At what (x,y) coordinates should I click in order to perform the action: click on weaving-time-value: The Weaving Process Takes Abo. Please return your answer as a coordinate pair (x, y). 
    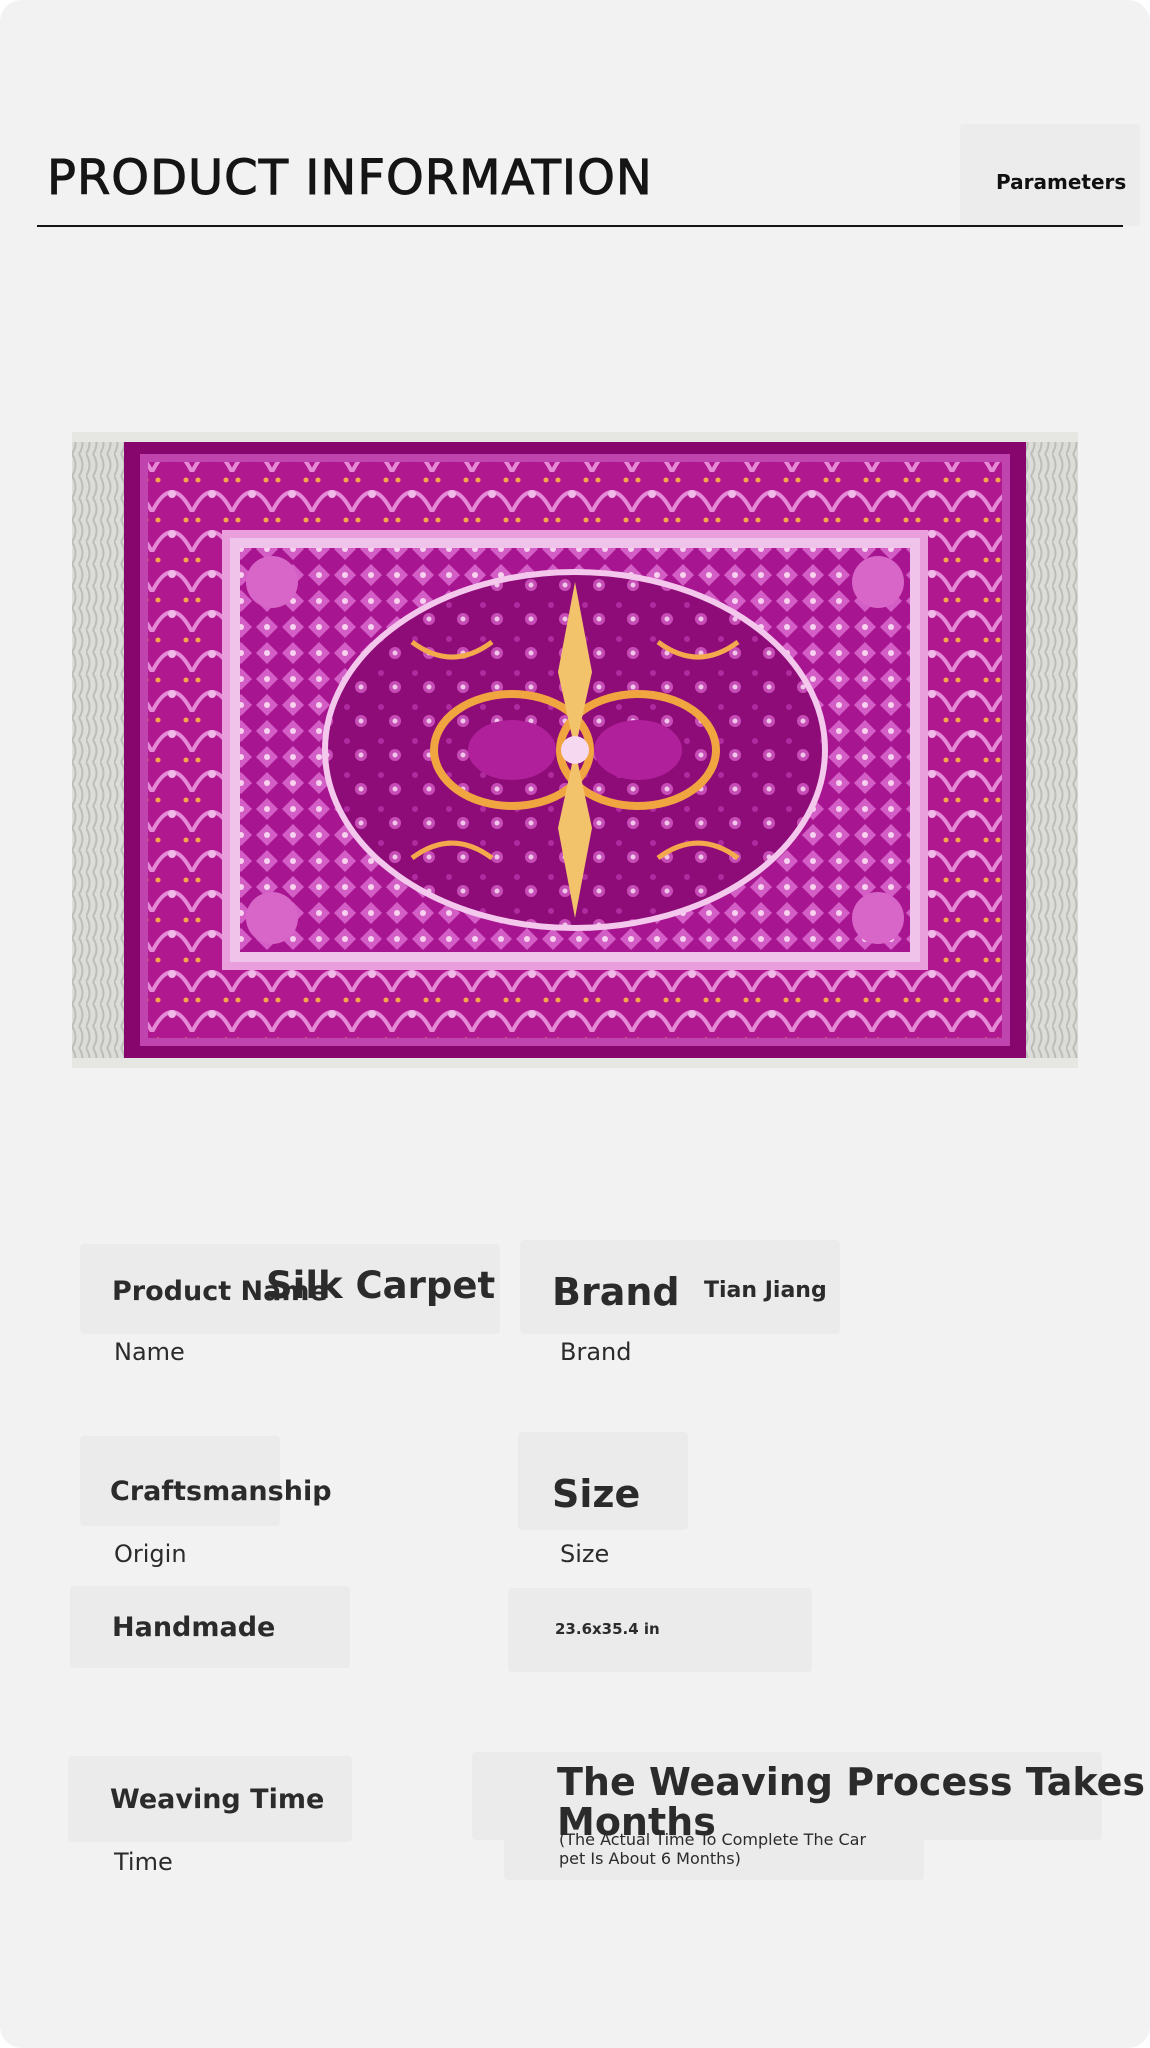
    Looking at the image, I should click on (853, 1782).